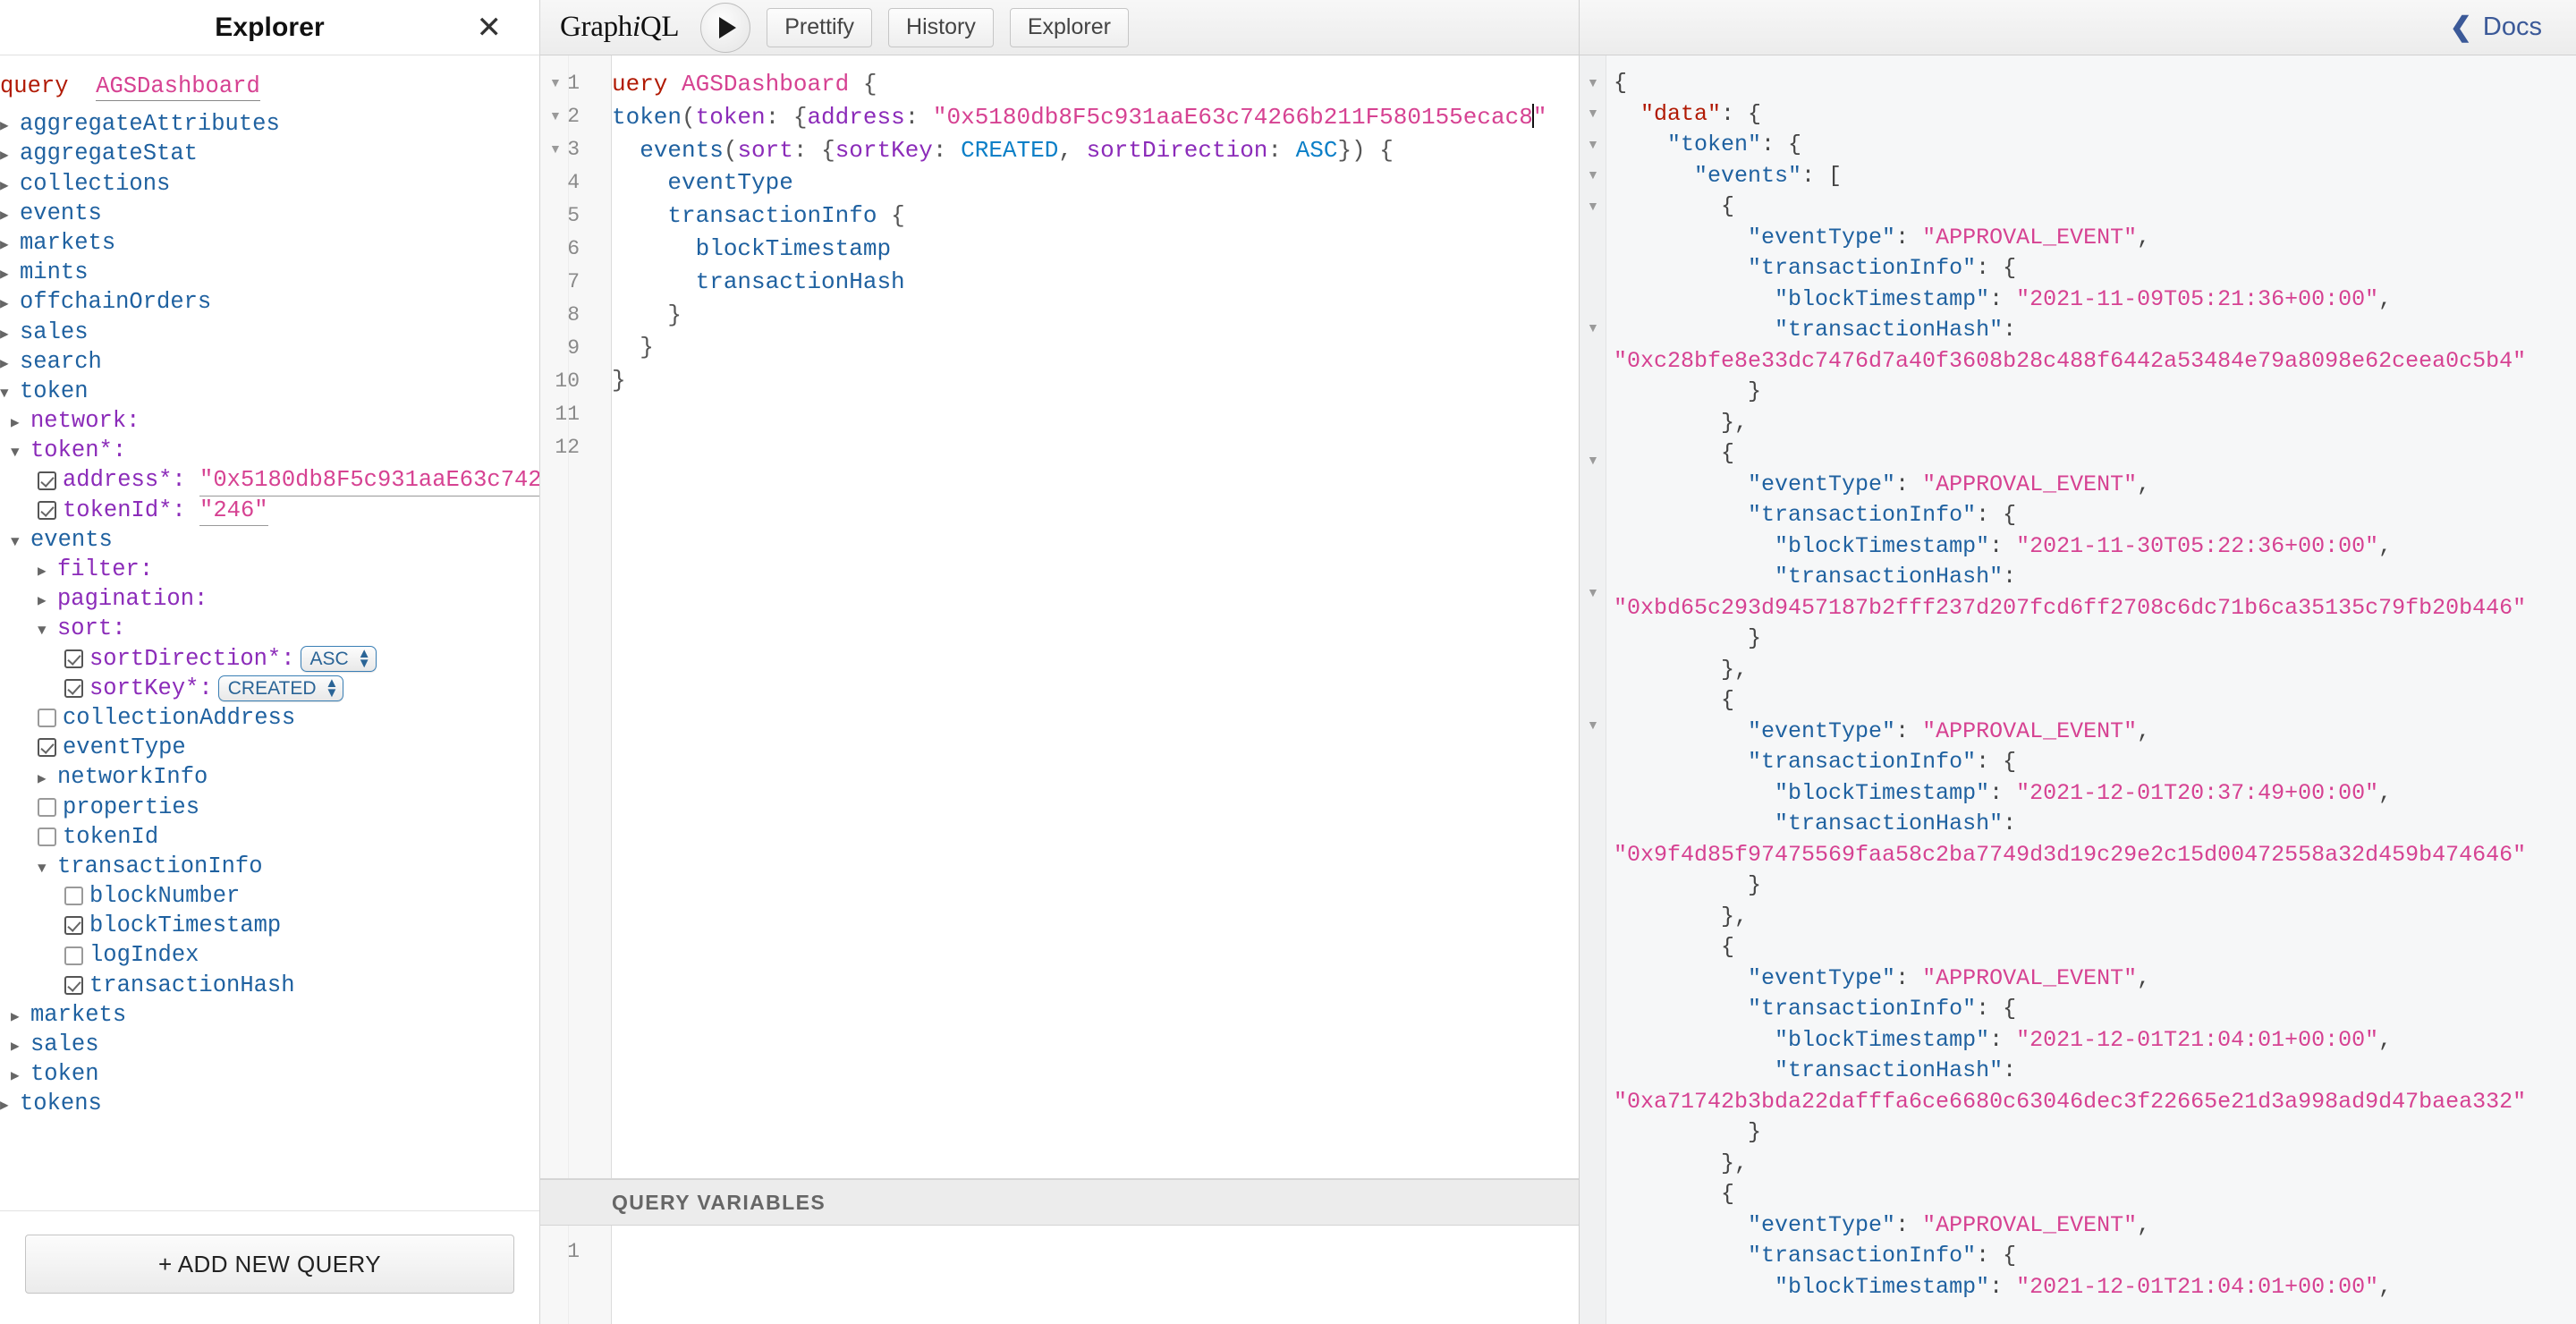  What do you see at coordinates (47, 510) in the screenshot?
I see `checkbox-tokenid` at bounding box center [47, 510].